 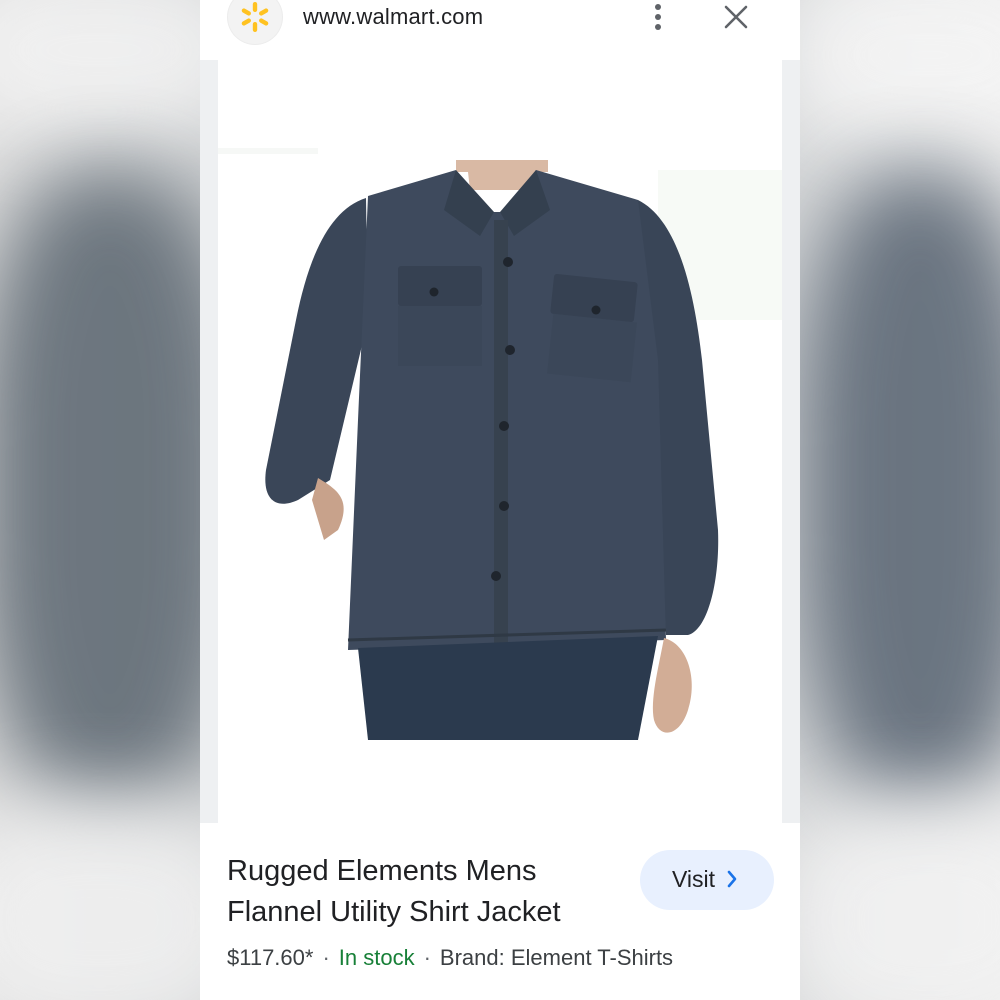 I want to click on close-icon, so click(x=736, y=17).